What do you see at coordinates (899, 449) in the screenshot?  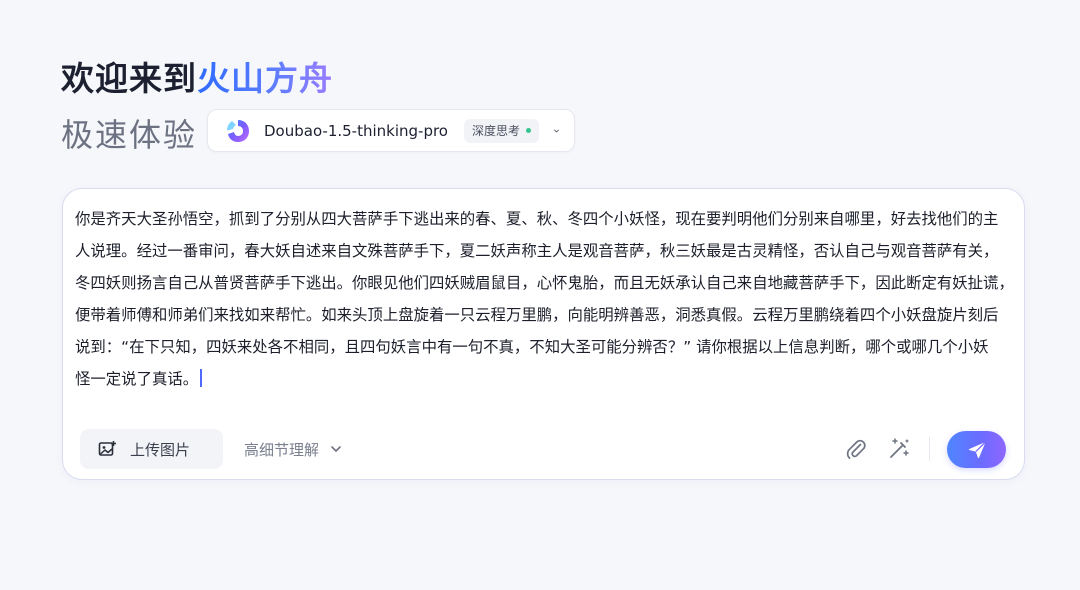 I see `magic-wand-icon` at bounding box center [899, 449].